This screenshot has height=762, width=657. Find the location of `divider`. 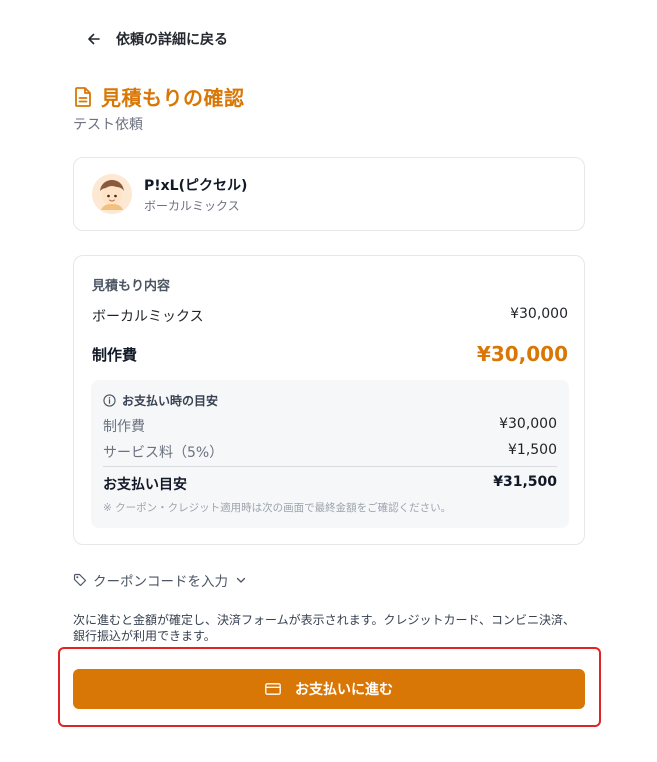

divider is located at coordinates (330, 466).